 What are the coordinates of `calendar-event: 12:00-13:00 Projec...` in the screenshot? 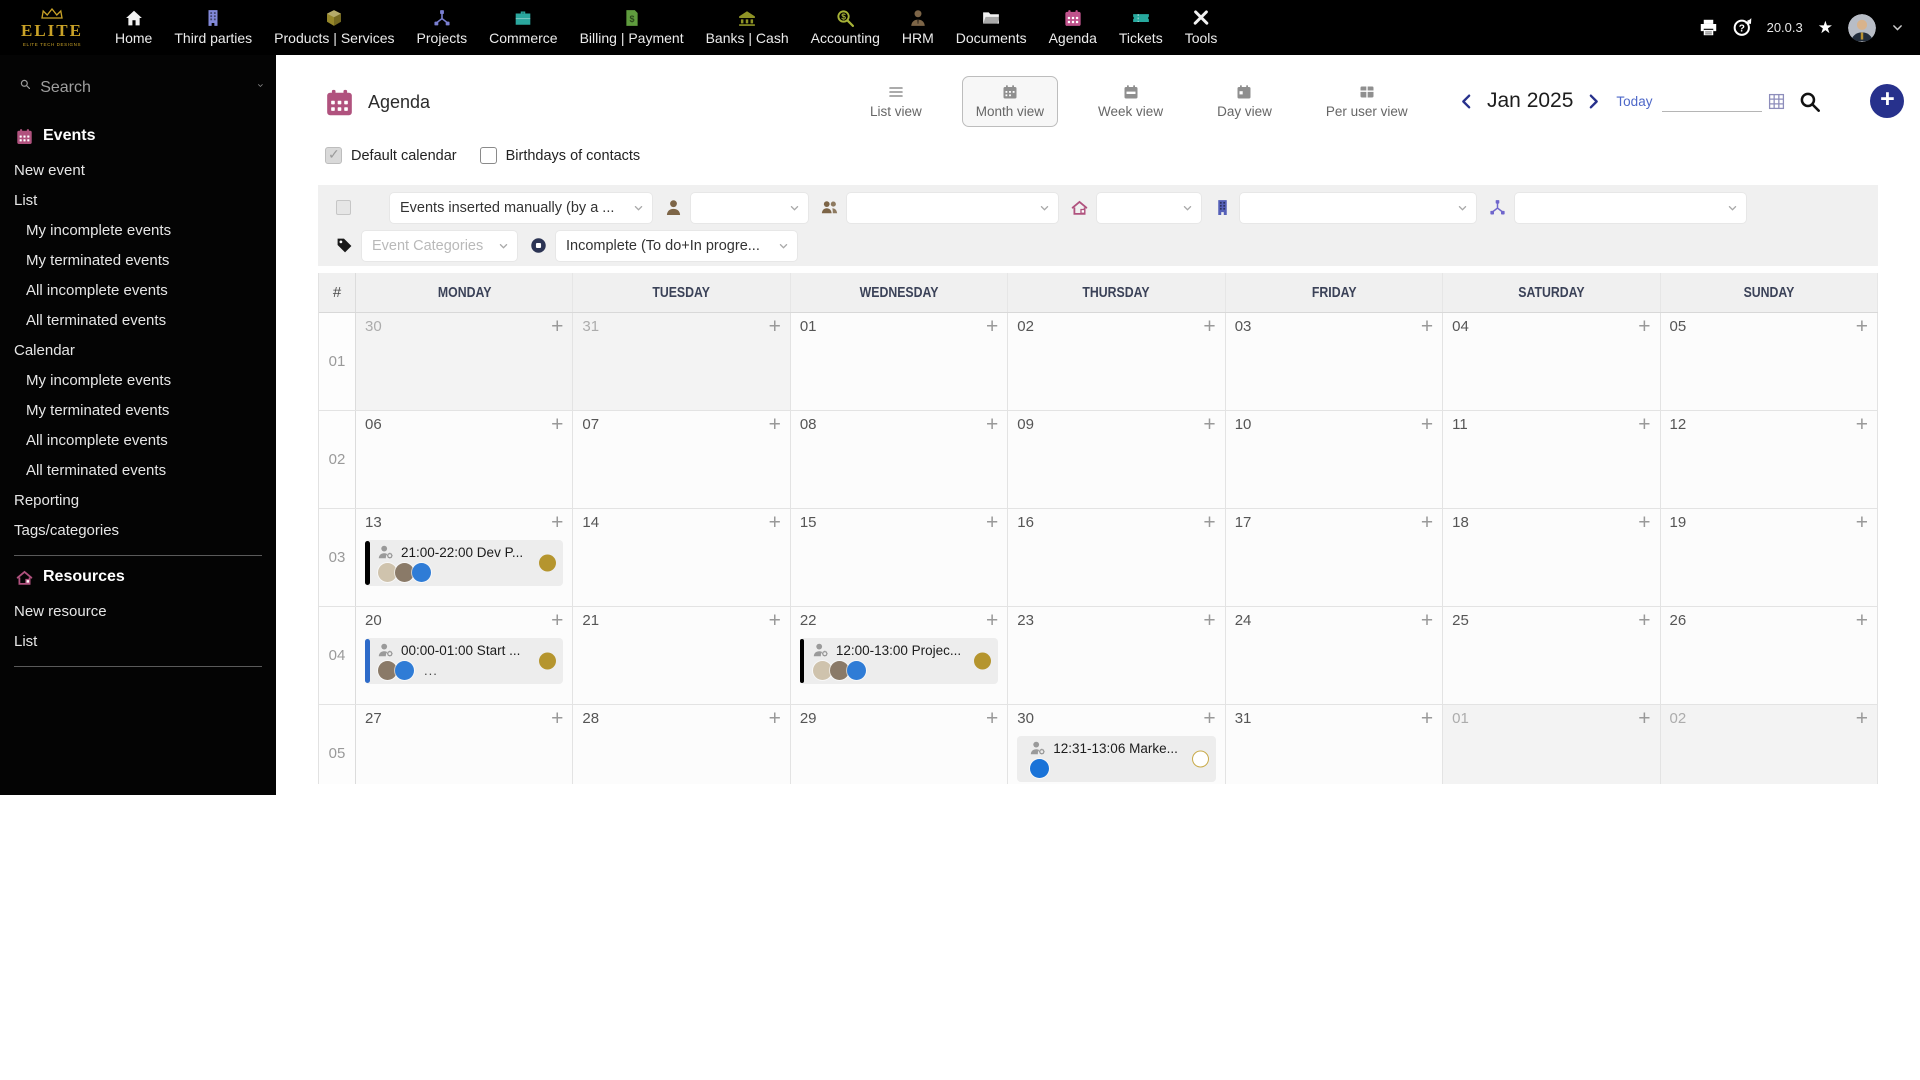 It's located at (899, 661).